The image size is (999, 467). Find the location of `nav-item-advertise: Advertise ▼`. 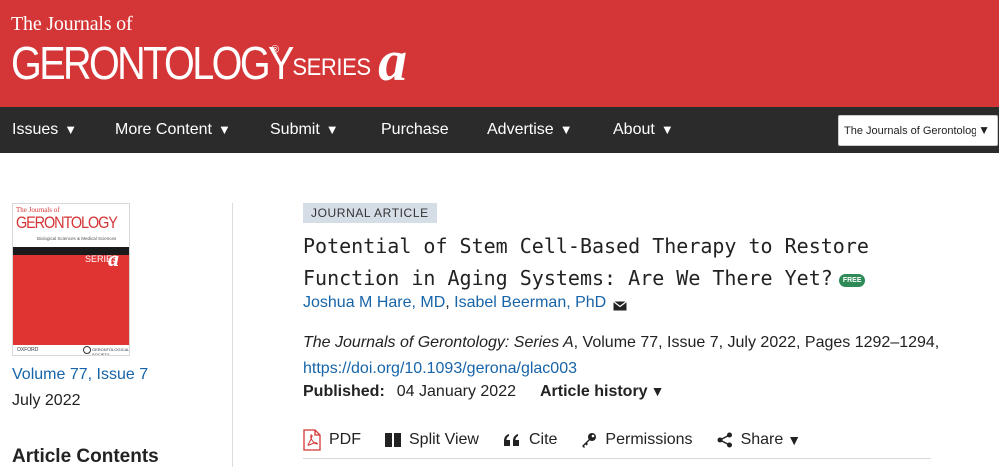

nav-item-advertise: Advertise ▼ is located at coordinates (530, 130).